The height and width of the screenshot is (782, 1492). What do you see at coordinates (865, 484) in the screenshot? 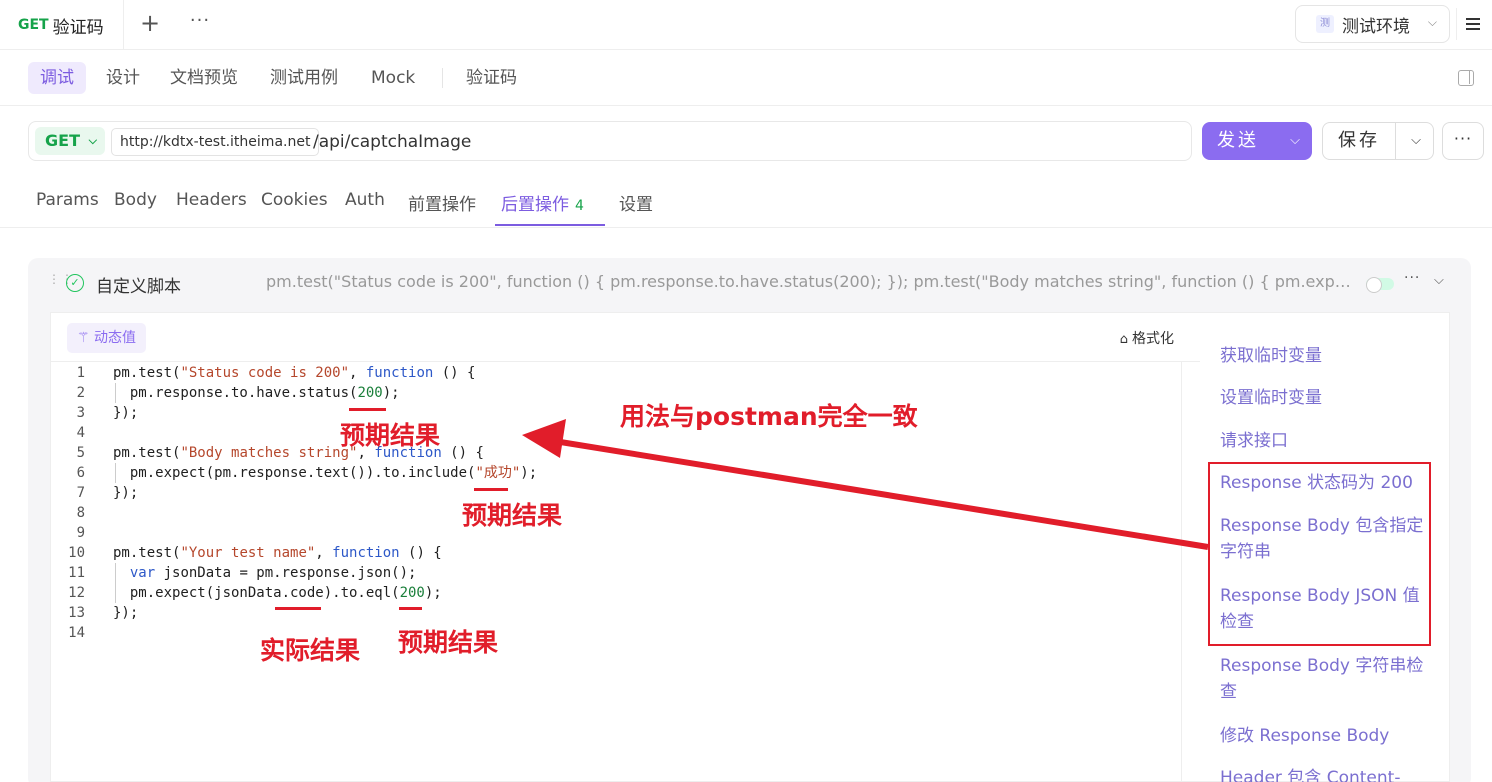
I see `annotation-arrow` at bounding box center [865, 484].